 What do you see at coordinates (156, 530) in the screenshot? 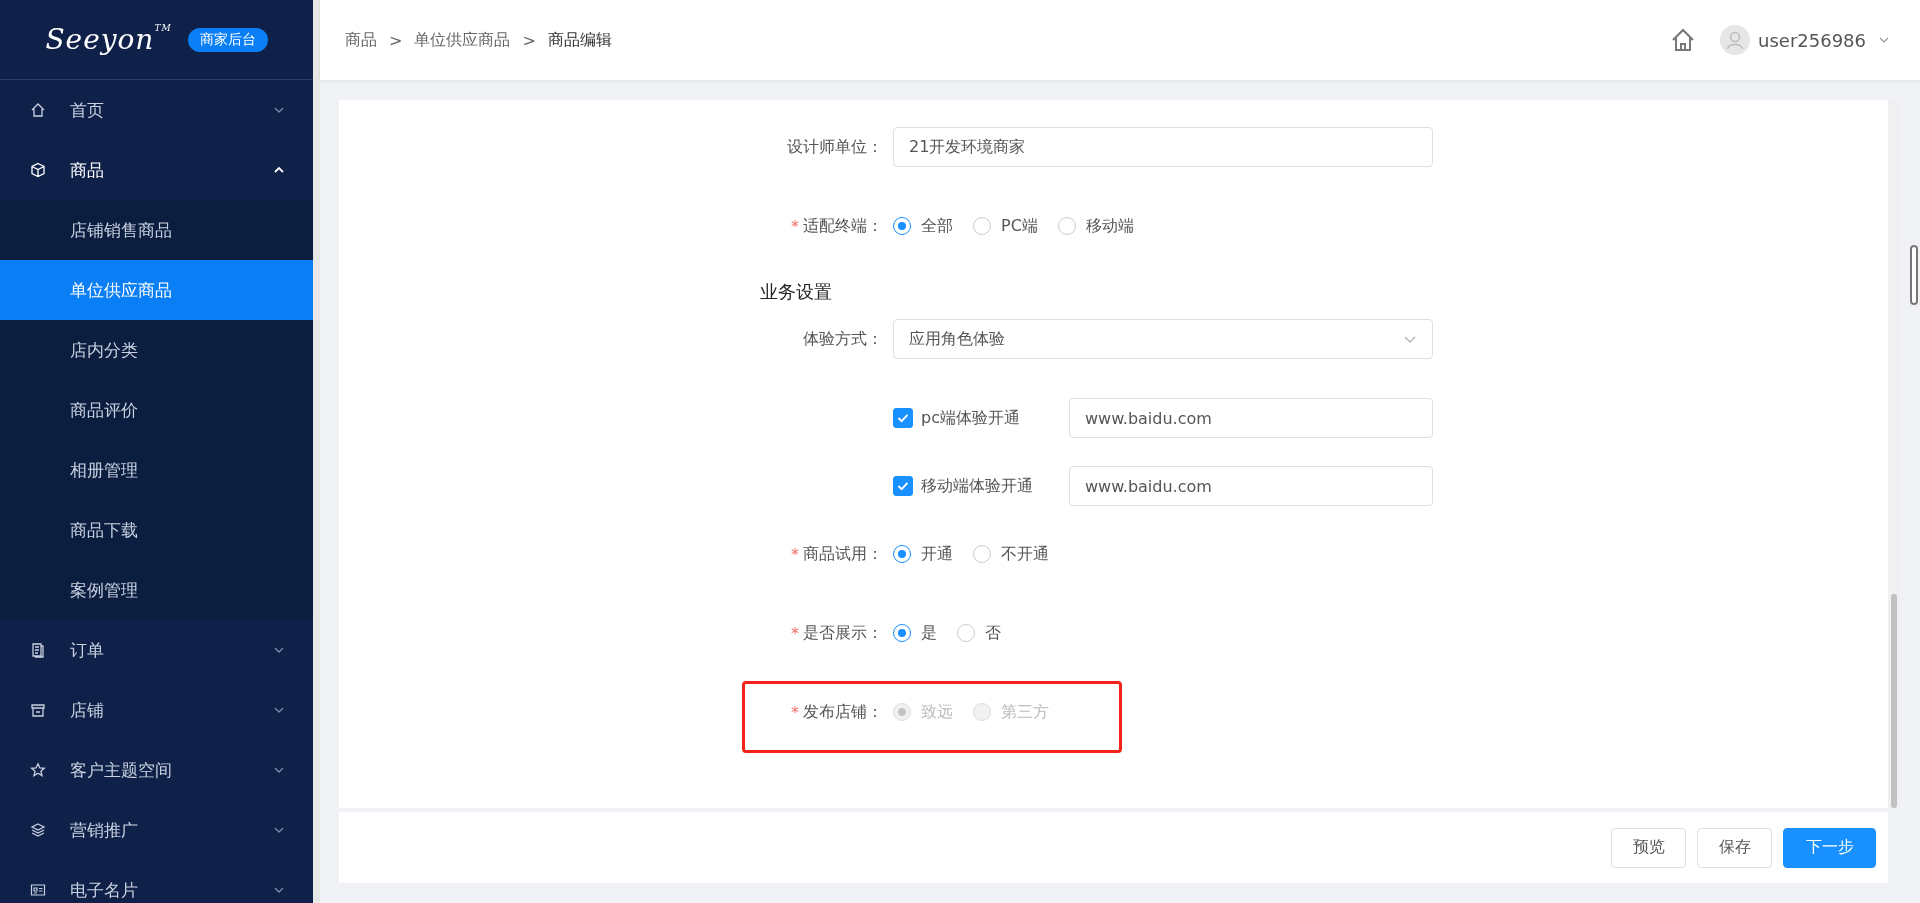
I see `sidebar-subitem: 商品下载` at bounding box center [156, 530].